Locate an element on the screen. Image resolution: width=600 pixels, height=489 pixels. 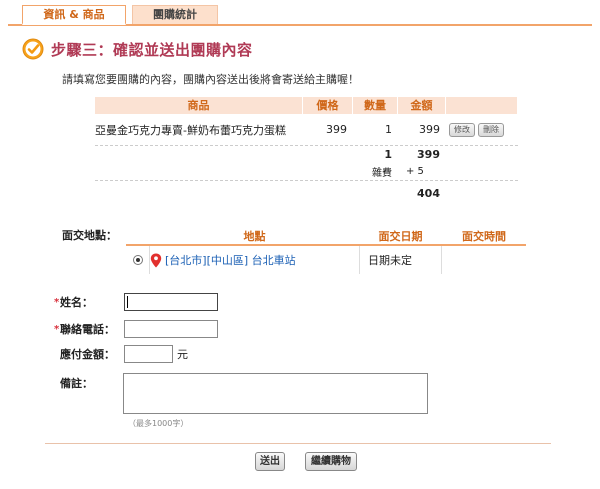
header-meet-time: 面交時間 is located at coordinates (483, 235).